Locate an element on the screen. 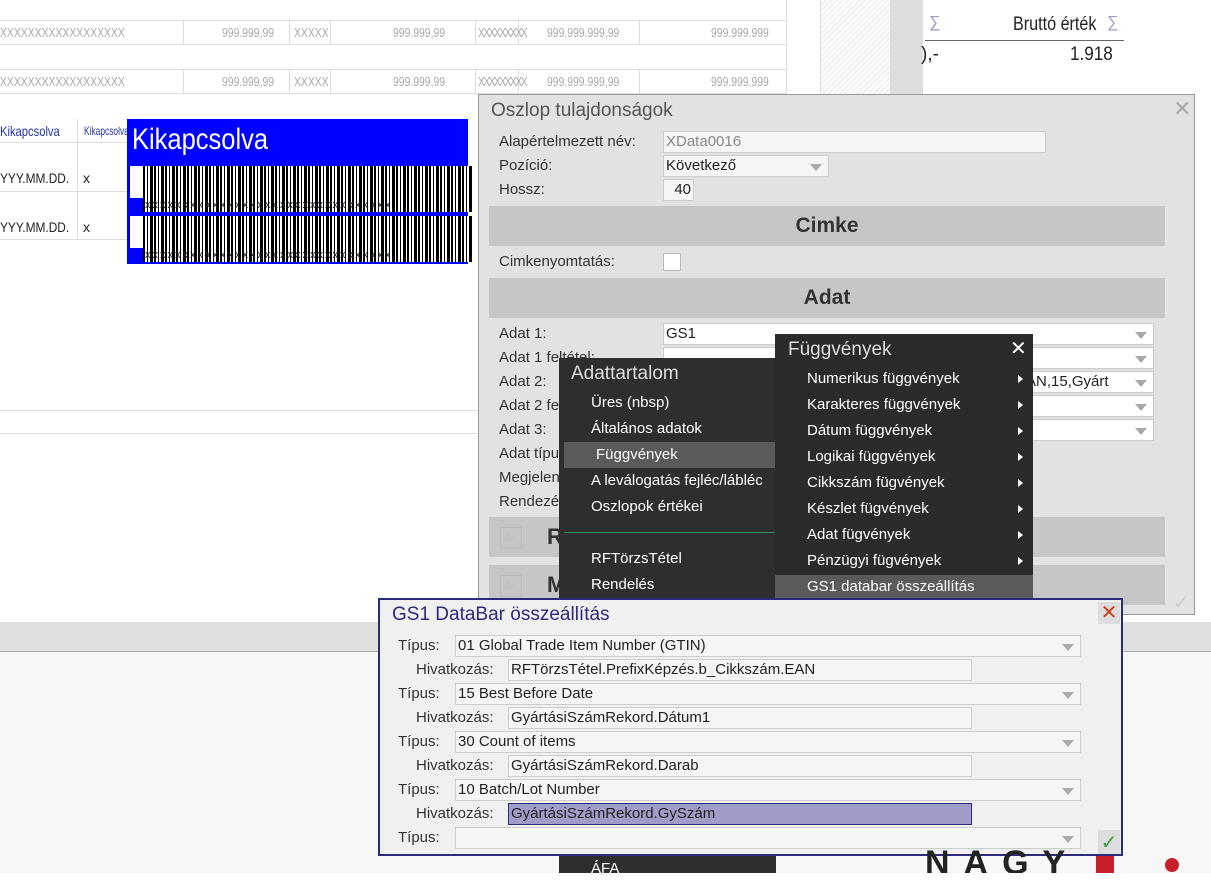 The image size is (1211, 882). dialog-title: Oszlop tulajdonságok is located at coordinates (582, 110).